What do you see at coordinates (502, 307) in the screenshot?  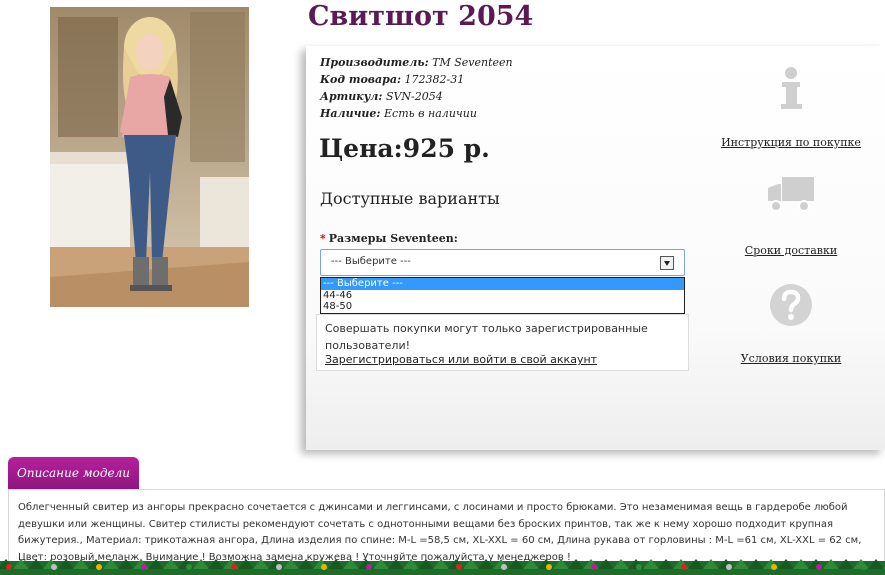 I see `size-option-48-50: 48-50` at bounding box center [502, 307].